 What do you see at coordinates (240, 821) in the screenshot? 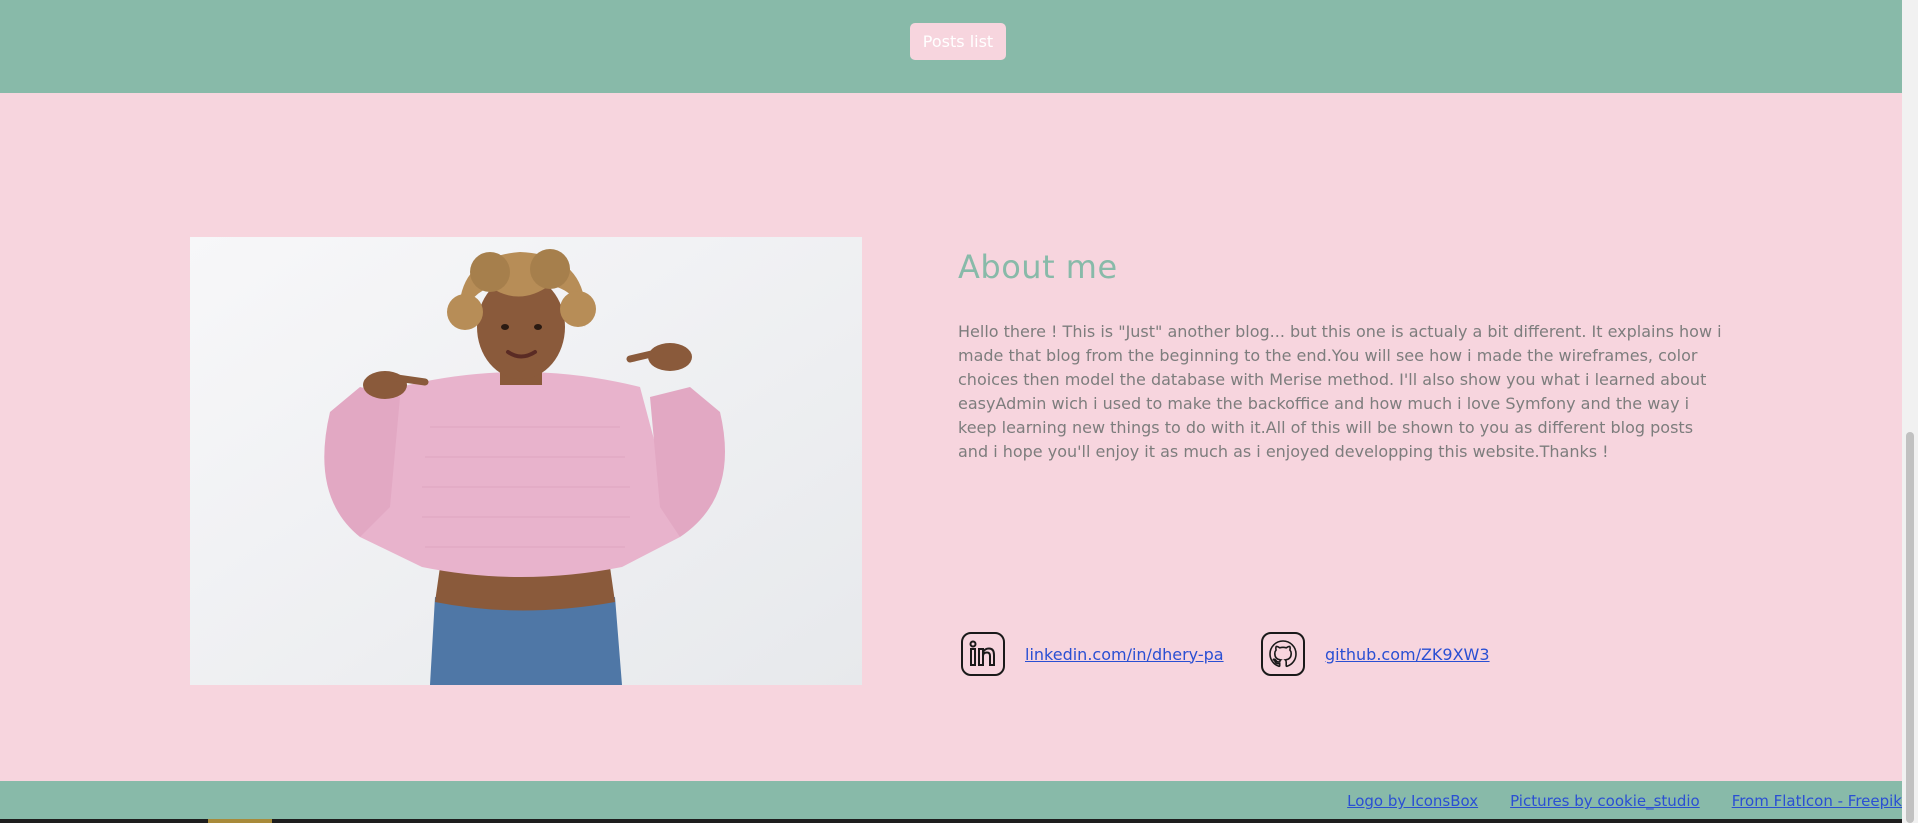
I see `taskbar-tab` at bounding box center [240, 821].